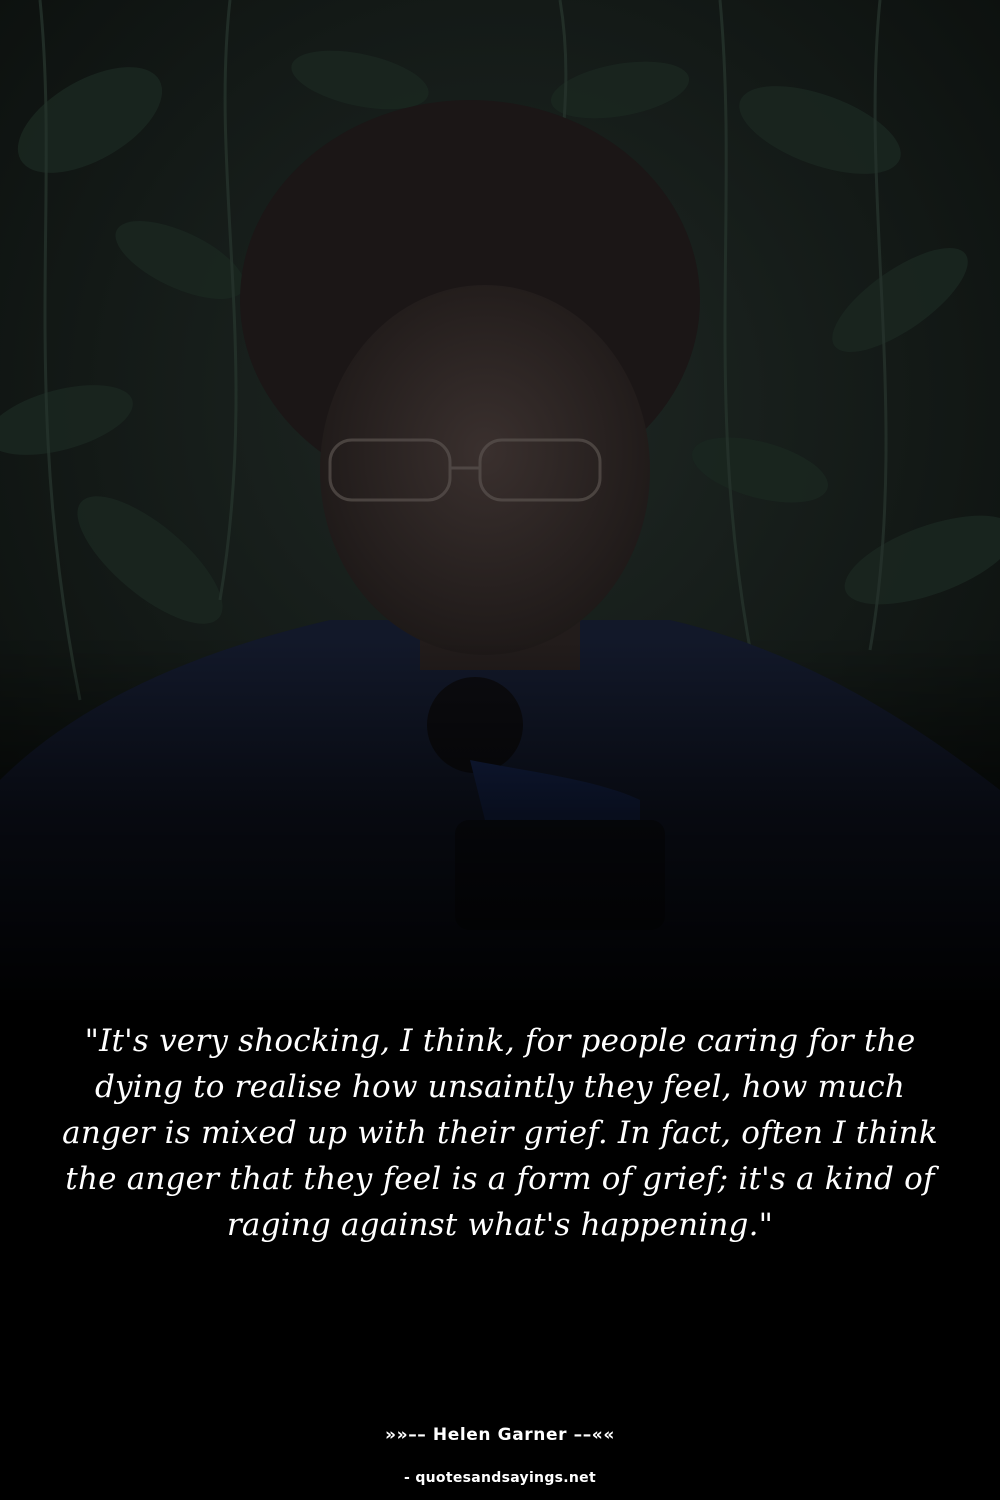 The height and width of the screenshot is (1500, 1000). Describe the element at coordinates (500, 1478) in the screenshot. I see `source-watermark: - quotesandsayings.net` at that location.